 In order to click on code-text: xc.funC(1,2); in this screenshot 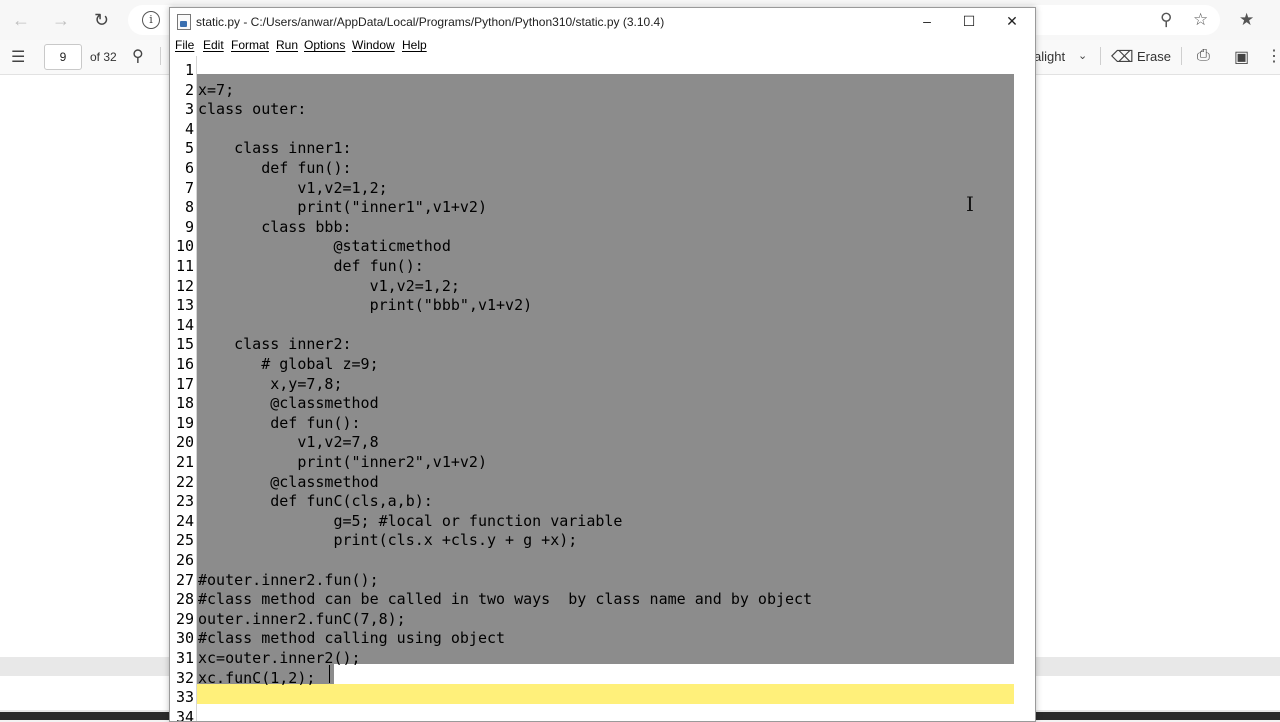, I will do `click(256, 678)`.